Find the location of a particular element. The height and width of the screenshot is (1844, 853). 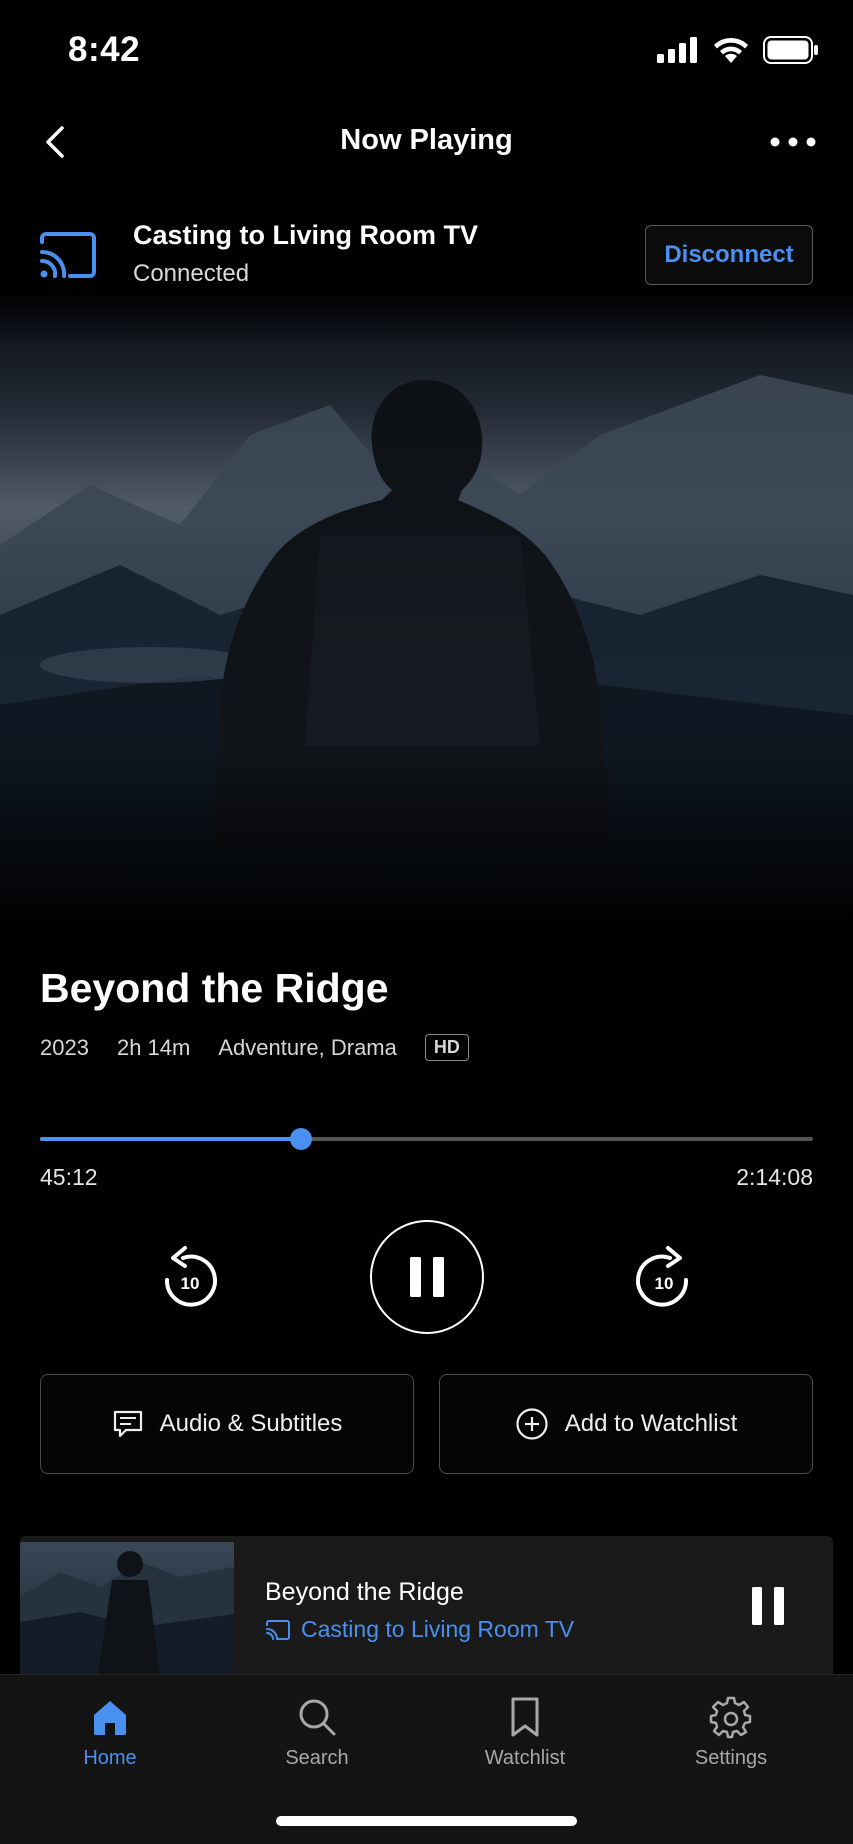

disconnect-button: Disconnect is located at coordinates (729, 255).